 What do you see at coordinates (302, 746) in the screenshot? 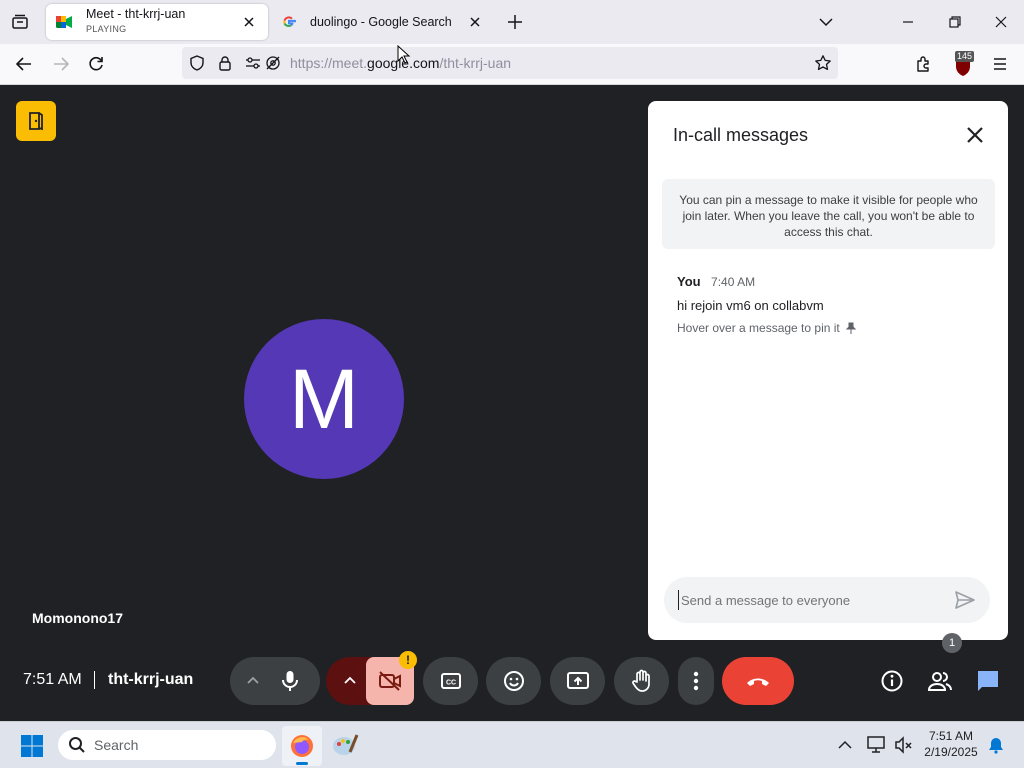
I see `firefox-taskbar-icon` at bounding box center [302, 746].